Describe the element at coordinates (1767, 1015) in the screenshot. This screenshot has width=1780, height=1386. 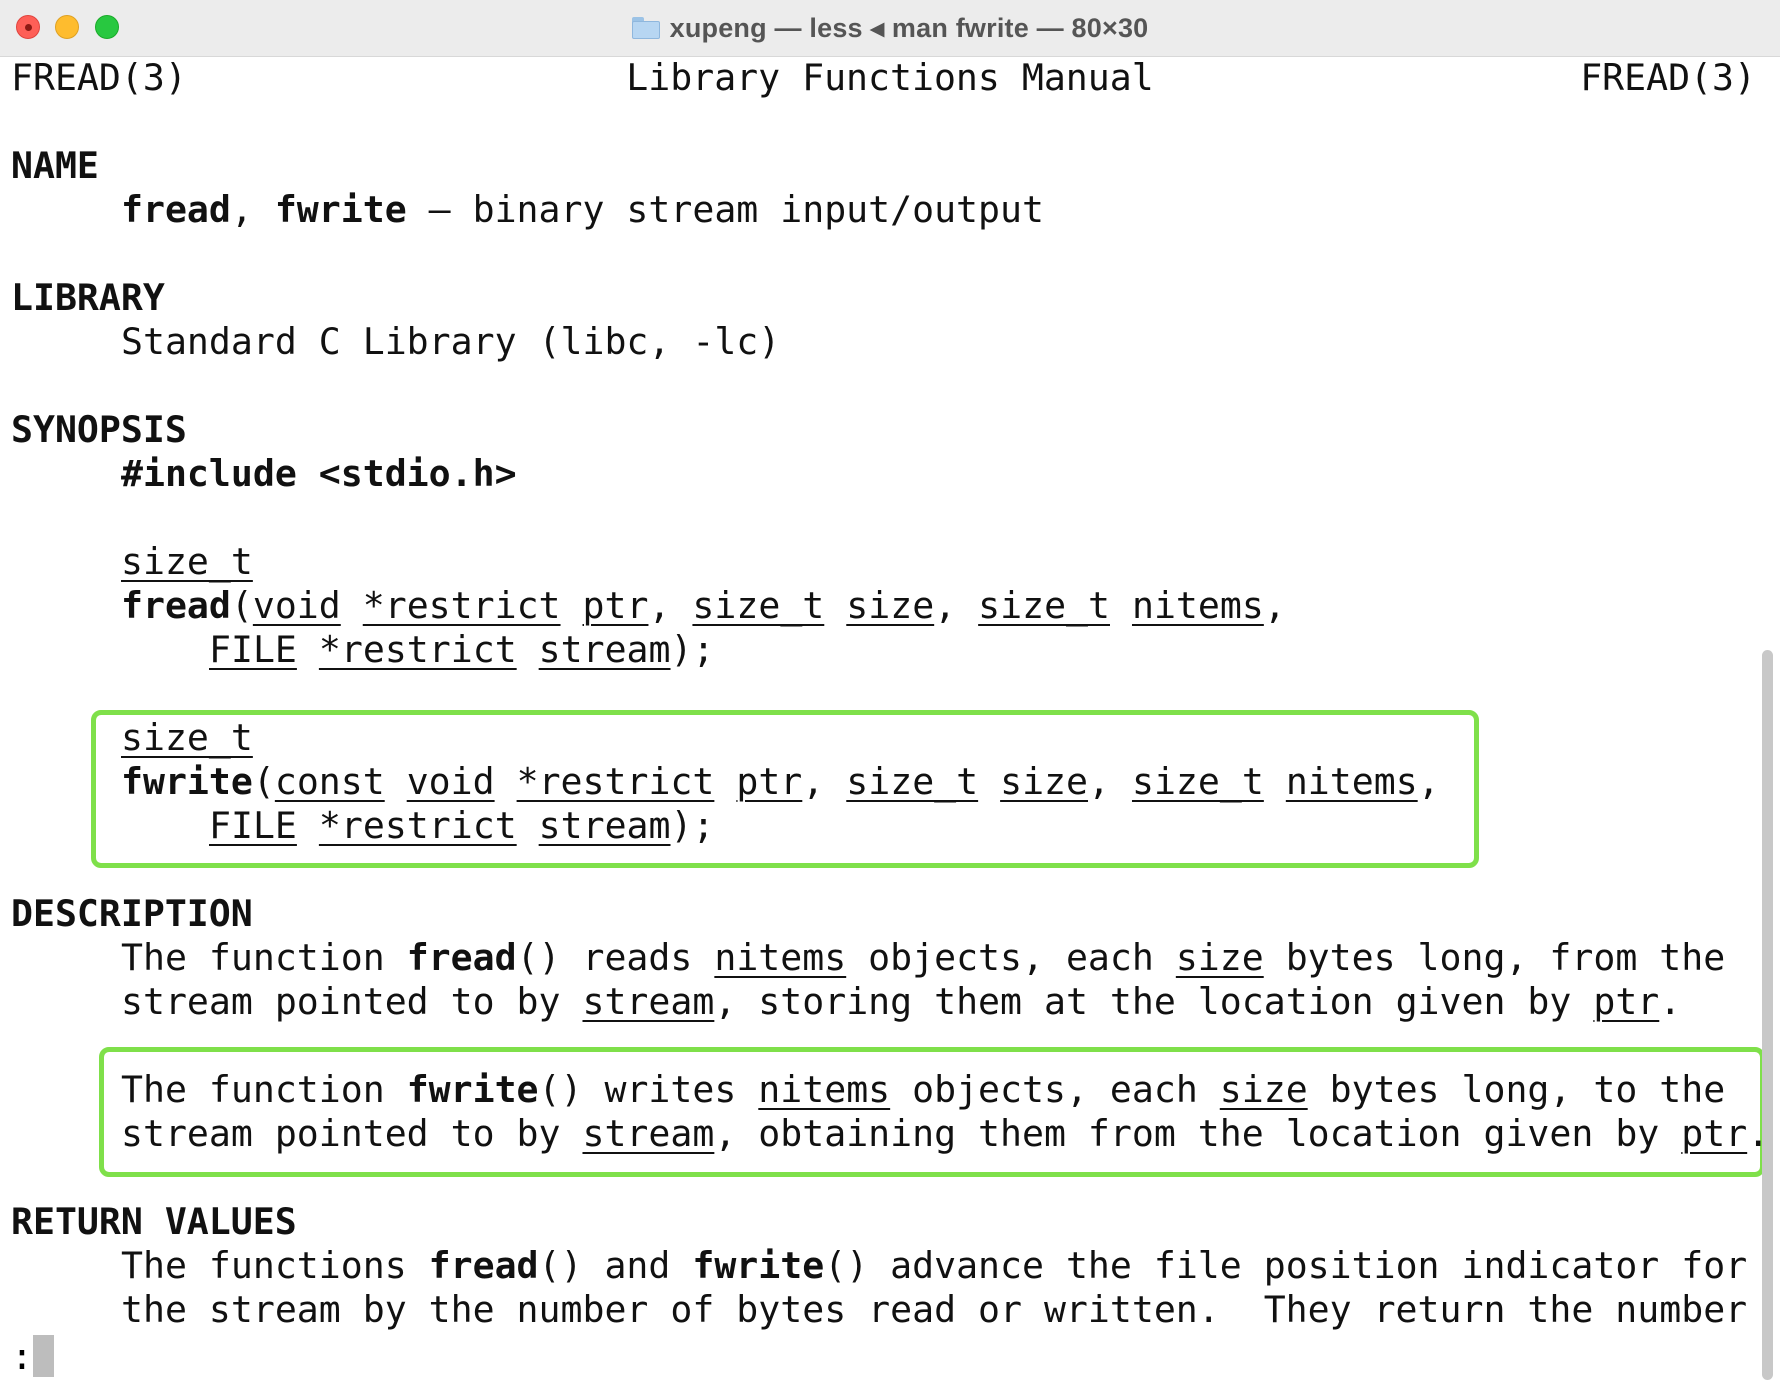
I see `scrollbar-thumb` at that location.